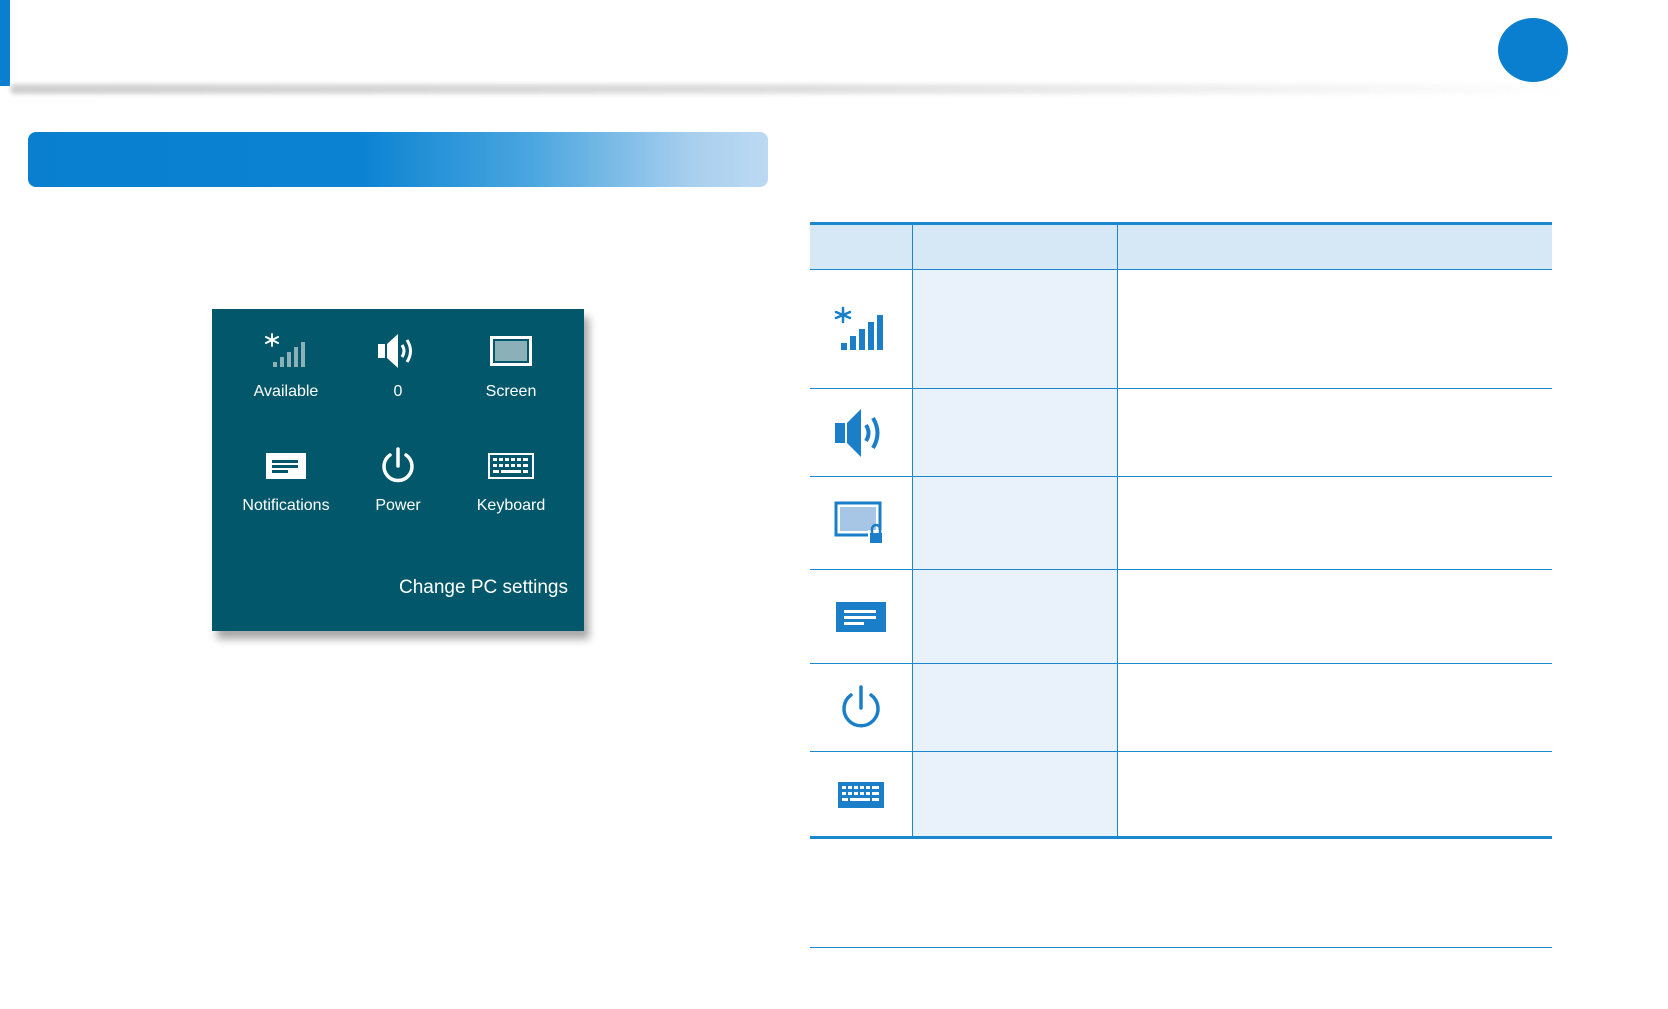  Describe the element at coordinates (1533, 50) in the screenshot. I see `page-number-badge` at that location.